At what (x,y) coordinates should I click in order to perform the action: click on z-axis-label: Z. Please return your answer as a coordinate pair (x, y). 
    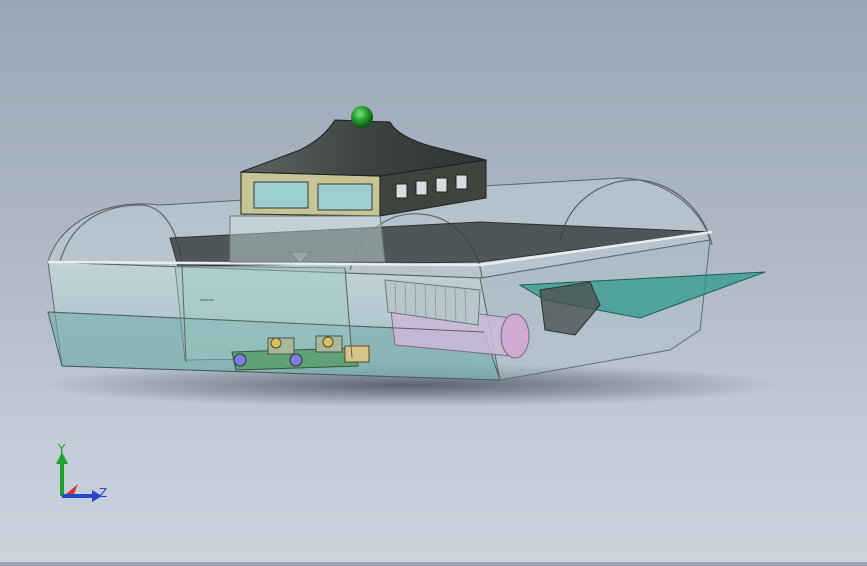
    Looking at the image, I should click on (103, 493).